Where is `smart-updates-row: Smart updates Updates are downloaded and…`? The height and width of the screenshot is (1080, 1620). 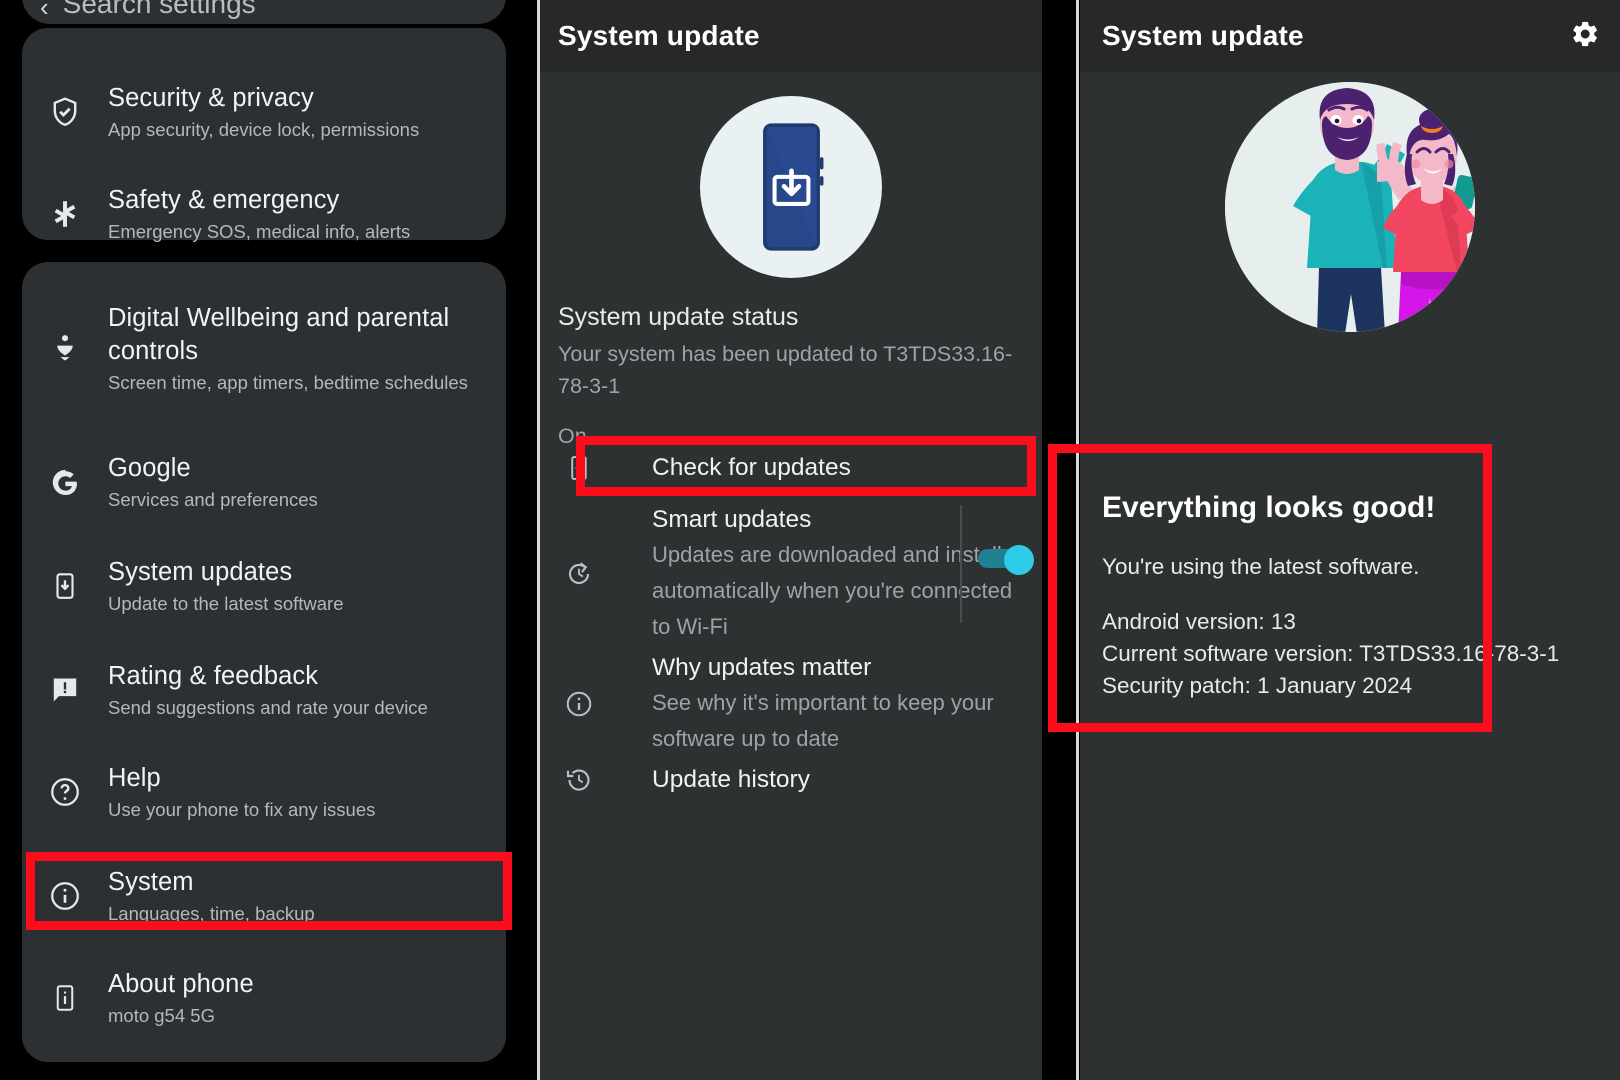
smart-updates-row: Smart updates Updates are downloaded and… is located at coordinates (791, 574).